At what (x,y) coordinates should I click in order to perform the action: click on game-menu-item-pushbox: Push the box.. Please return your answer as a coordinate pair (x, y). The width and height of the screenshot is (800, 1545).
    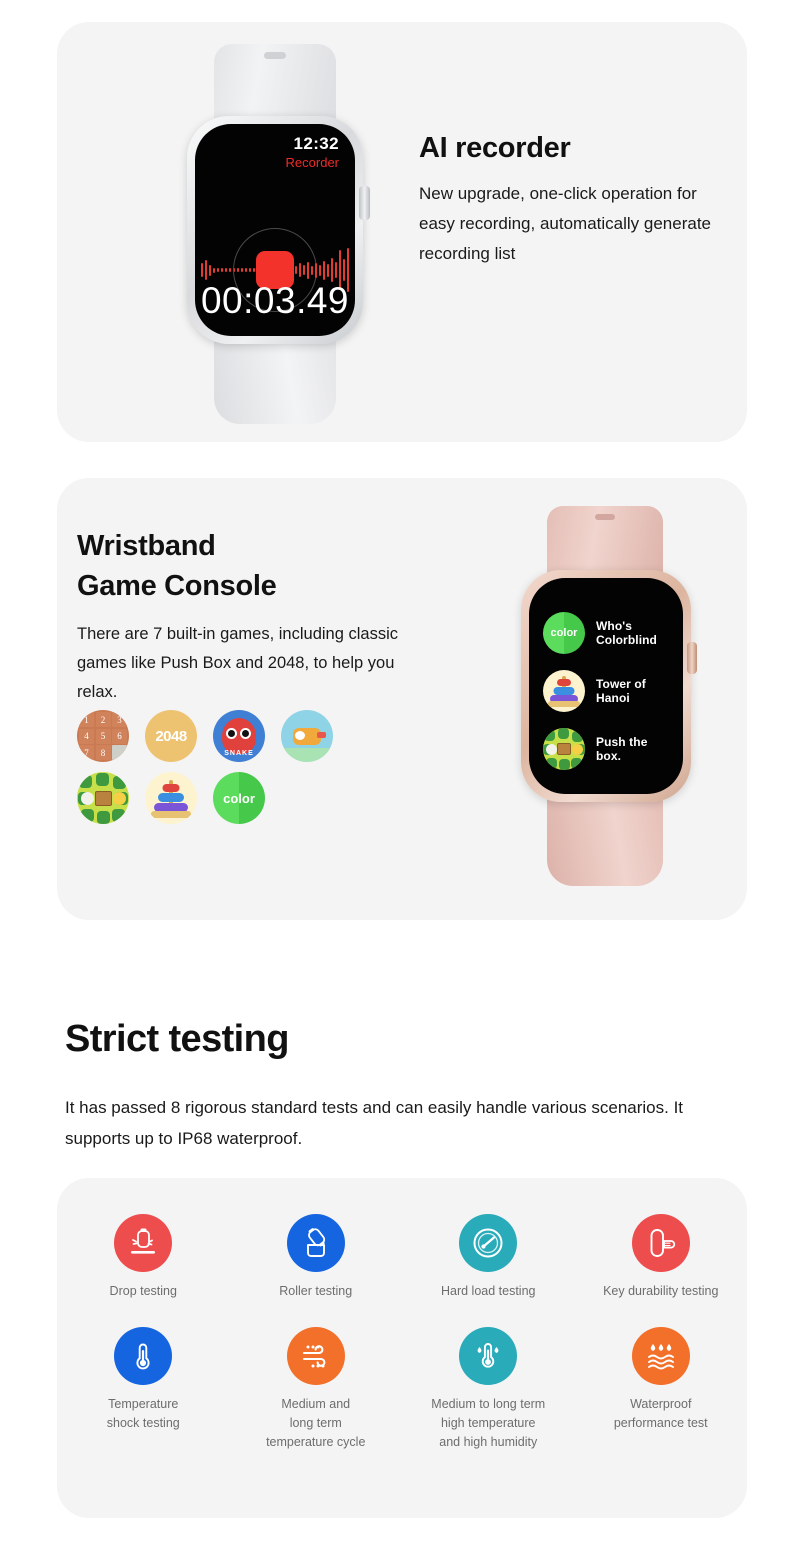
    Looking at the image, I should click on (606, 749).